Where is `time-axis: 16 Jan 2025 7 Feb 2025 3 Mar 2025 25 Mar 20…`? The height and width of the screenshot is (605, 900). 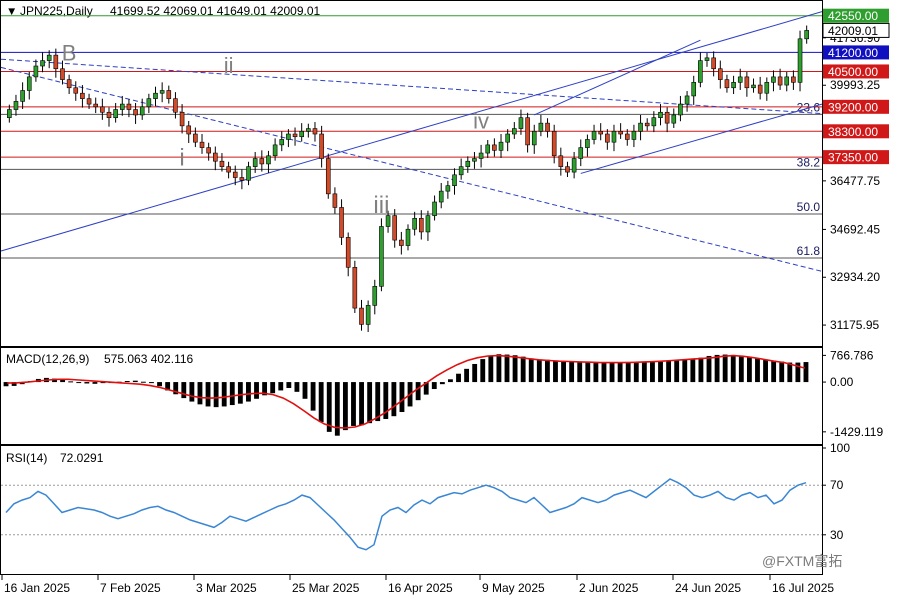 time-axis: 16 Jan 2025 7 Feb 2025 3 Mar 2025 25 Mar 20… is located at coordinates (417, 585).